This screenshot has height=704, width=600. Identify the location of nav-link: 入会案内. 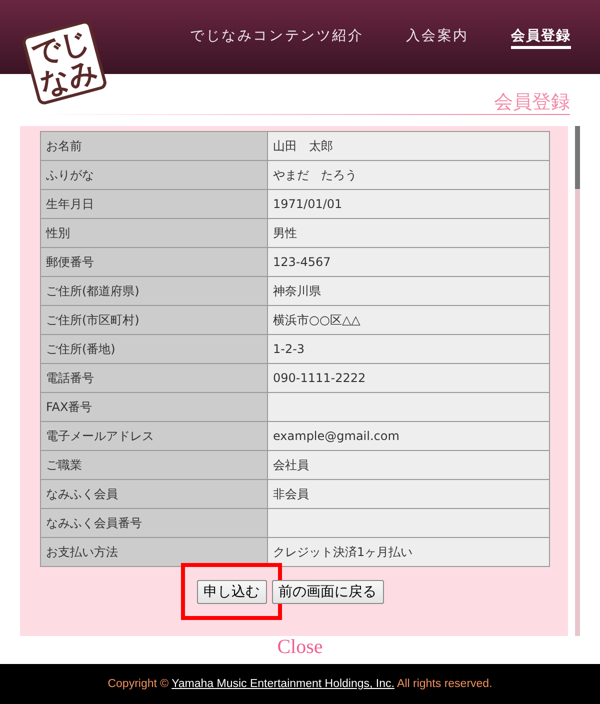
(437, 38).